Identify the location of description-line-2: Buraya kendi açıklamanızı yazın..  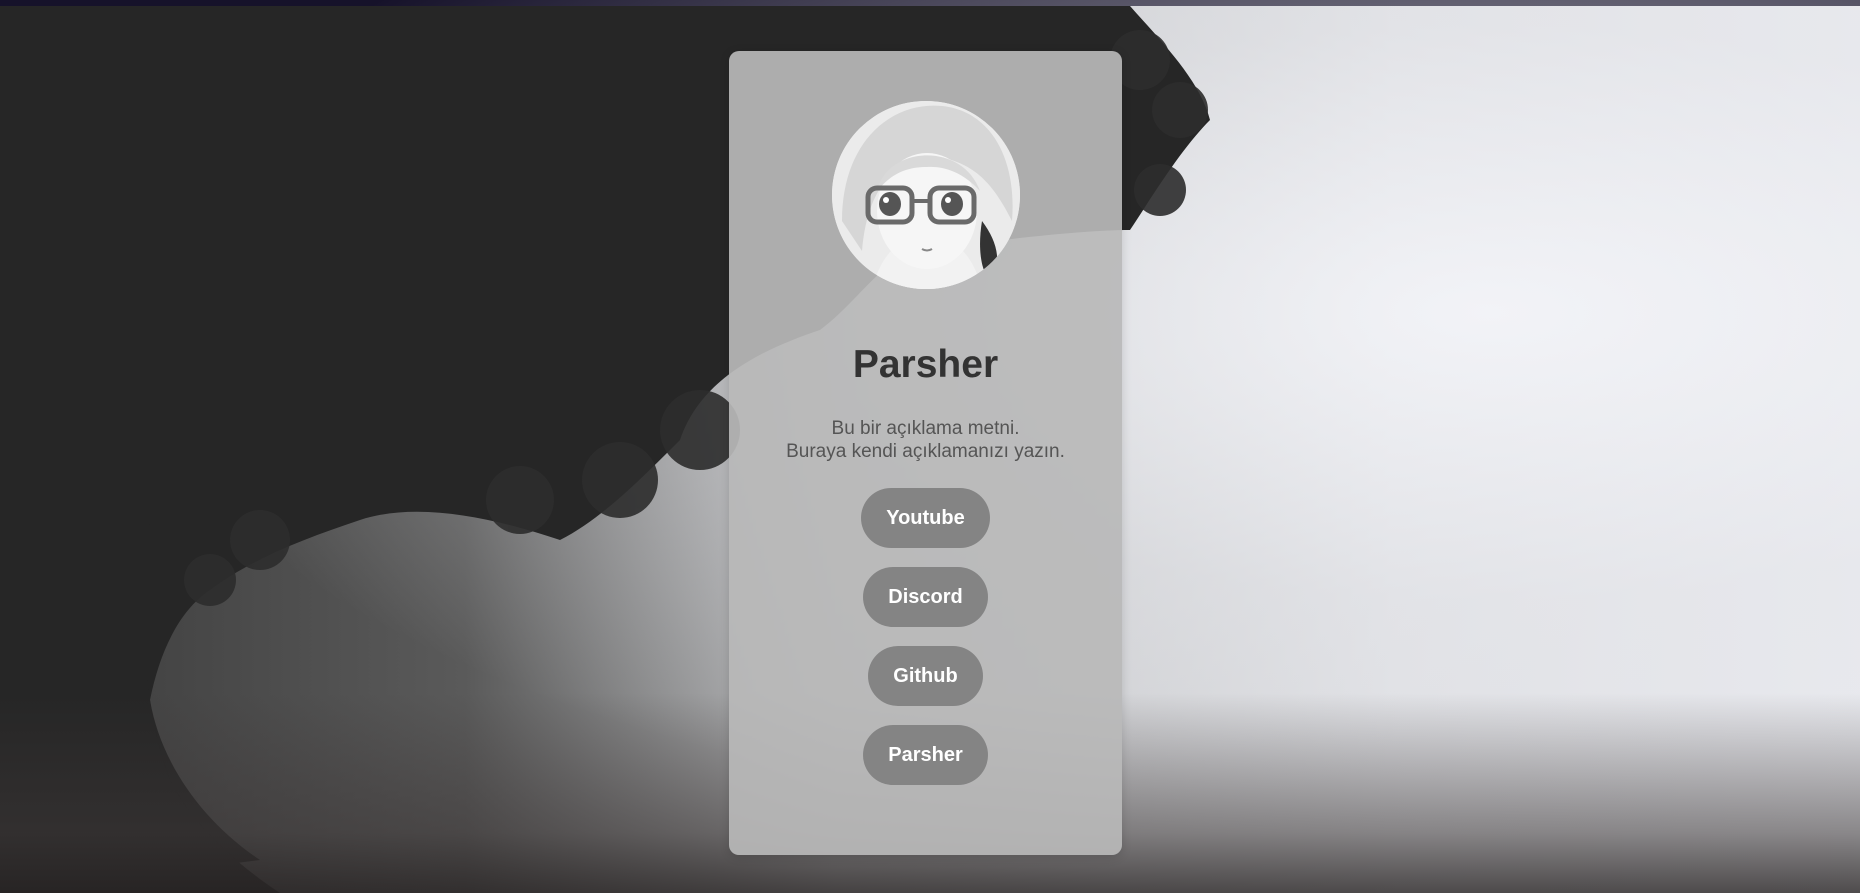
(925, 451).